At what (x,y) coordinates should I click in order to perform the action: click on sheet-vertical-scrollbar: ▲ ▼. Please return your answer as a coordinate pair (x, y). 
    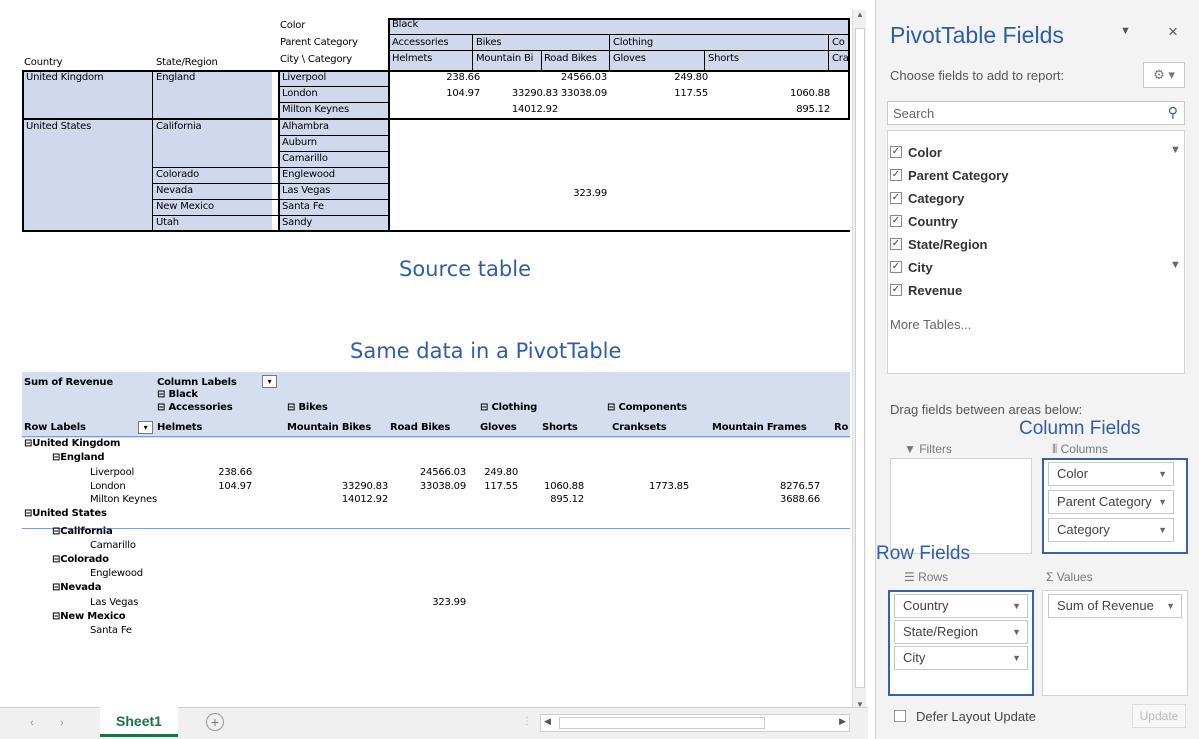
    Looking at the image, I should click on (859, 362).